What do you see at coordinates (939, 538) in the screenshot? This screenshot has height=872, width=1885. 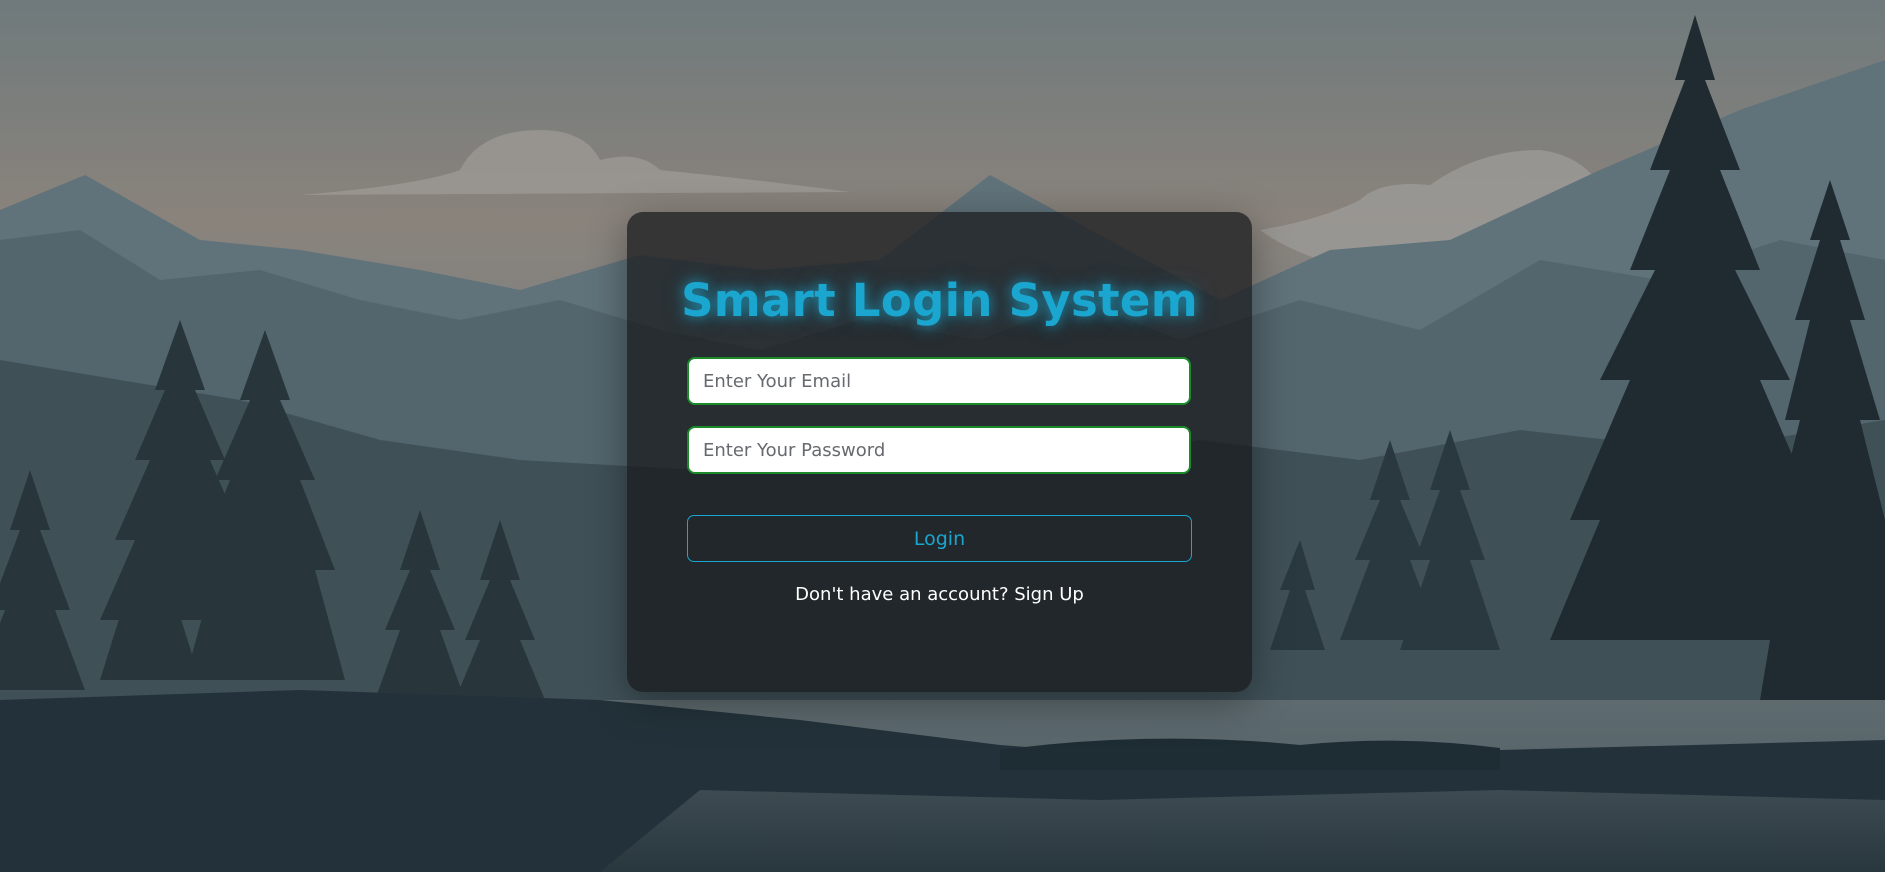 I see `login-button: Login` at bounding box center [939, 538].